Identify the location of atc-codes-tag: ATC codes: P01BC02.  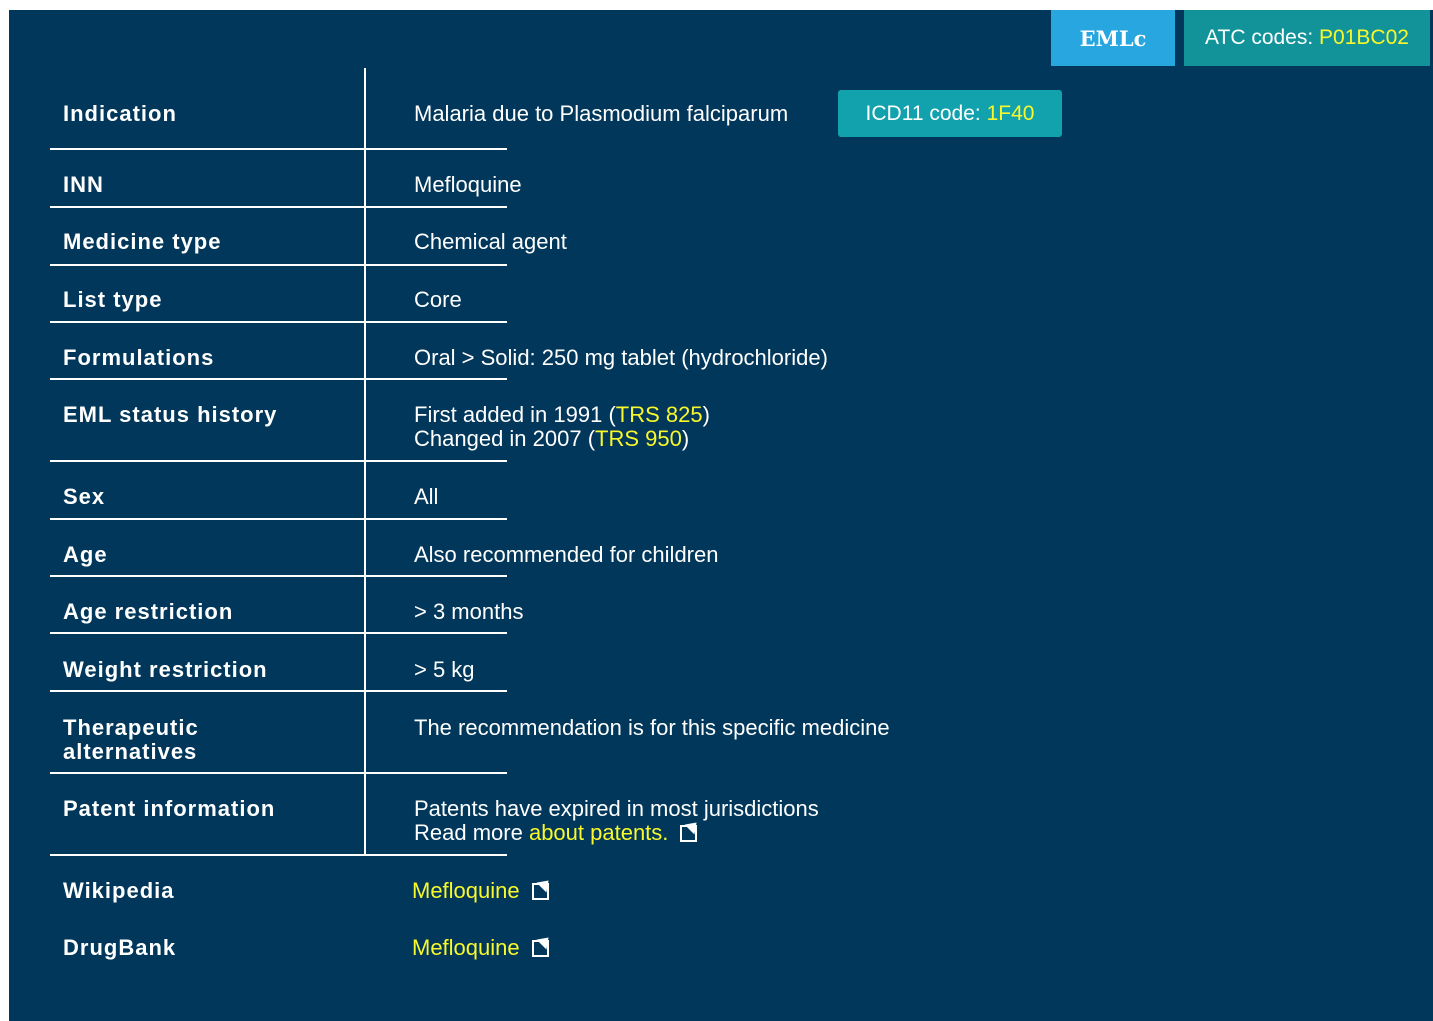
(1307, 38).